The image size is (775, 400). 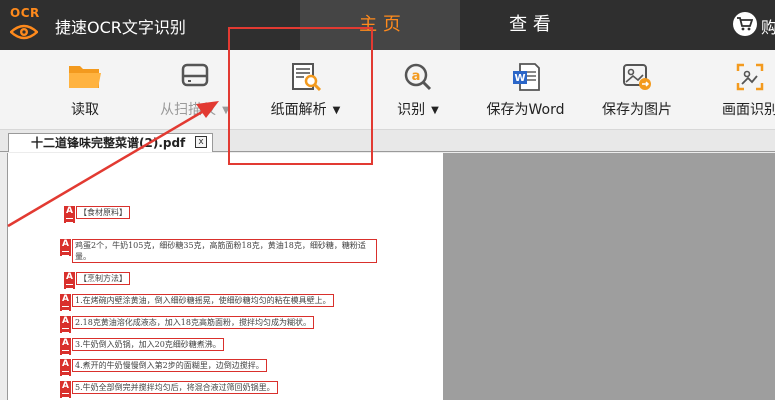 What do you see at coordinates (387, 25) in the screenshot?
I see `title-bar: OCR 捷速OCR文字识别 主 页 查 看 购` at bounding box center [387, 25].